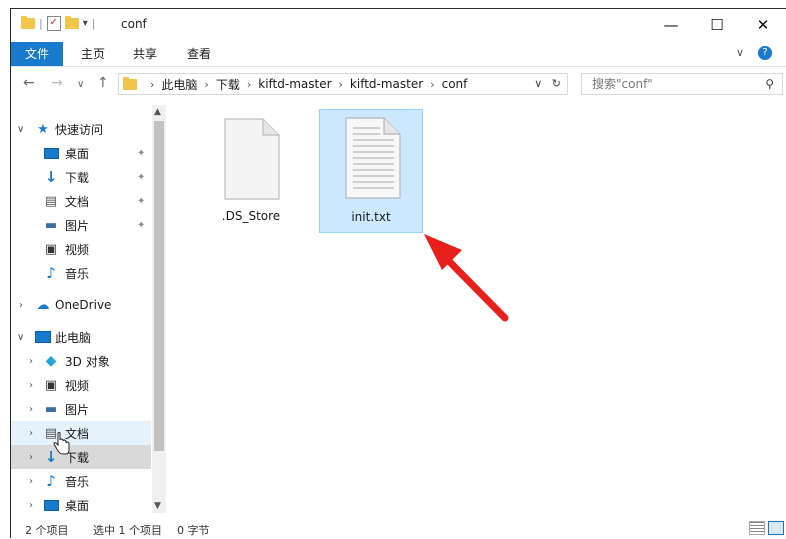 Image resolution: width=786 pixels, height=539 pixels. What do you see at coordinates (43, 305) in the screenshot?
I see `cloud-icon: ☁` at bounding box center [43, 305].